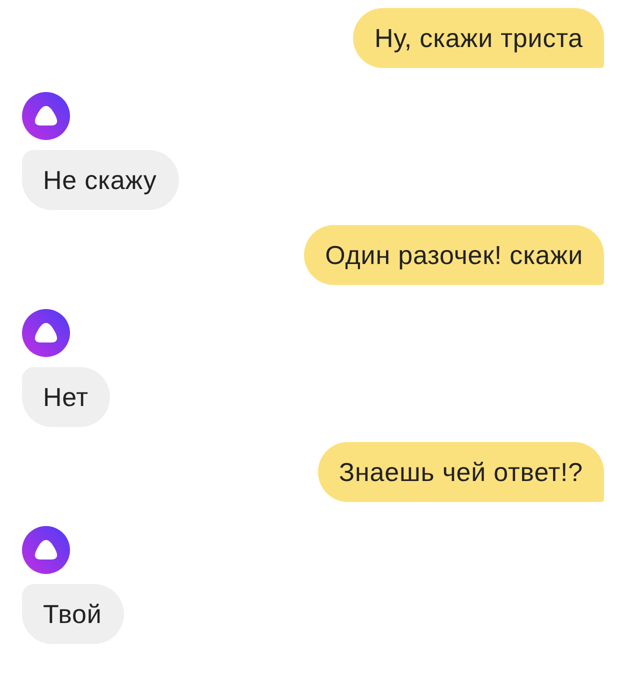  What do you see at coordinates (100, 180) in the screenshot?
I see `assistant-message-bubble: Не скажу` at bounding box center [100, 180].